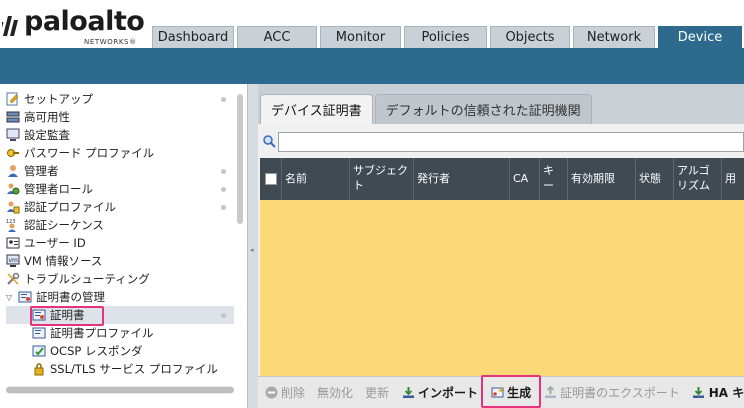 The height and width of the screenshot is (408, 744). What do you see at coordinates (483, 109) in the screenshot?
I see `tab-default-trusted-ca: デフォルトの信頼された証明機関` at bounding box center [483, 109].